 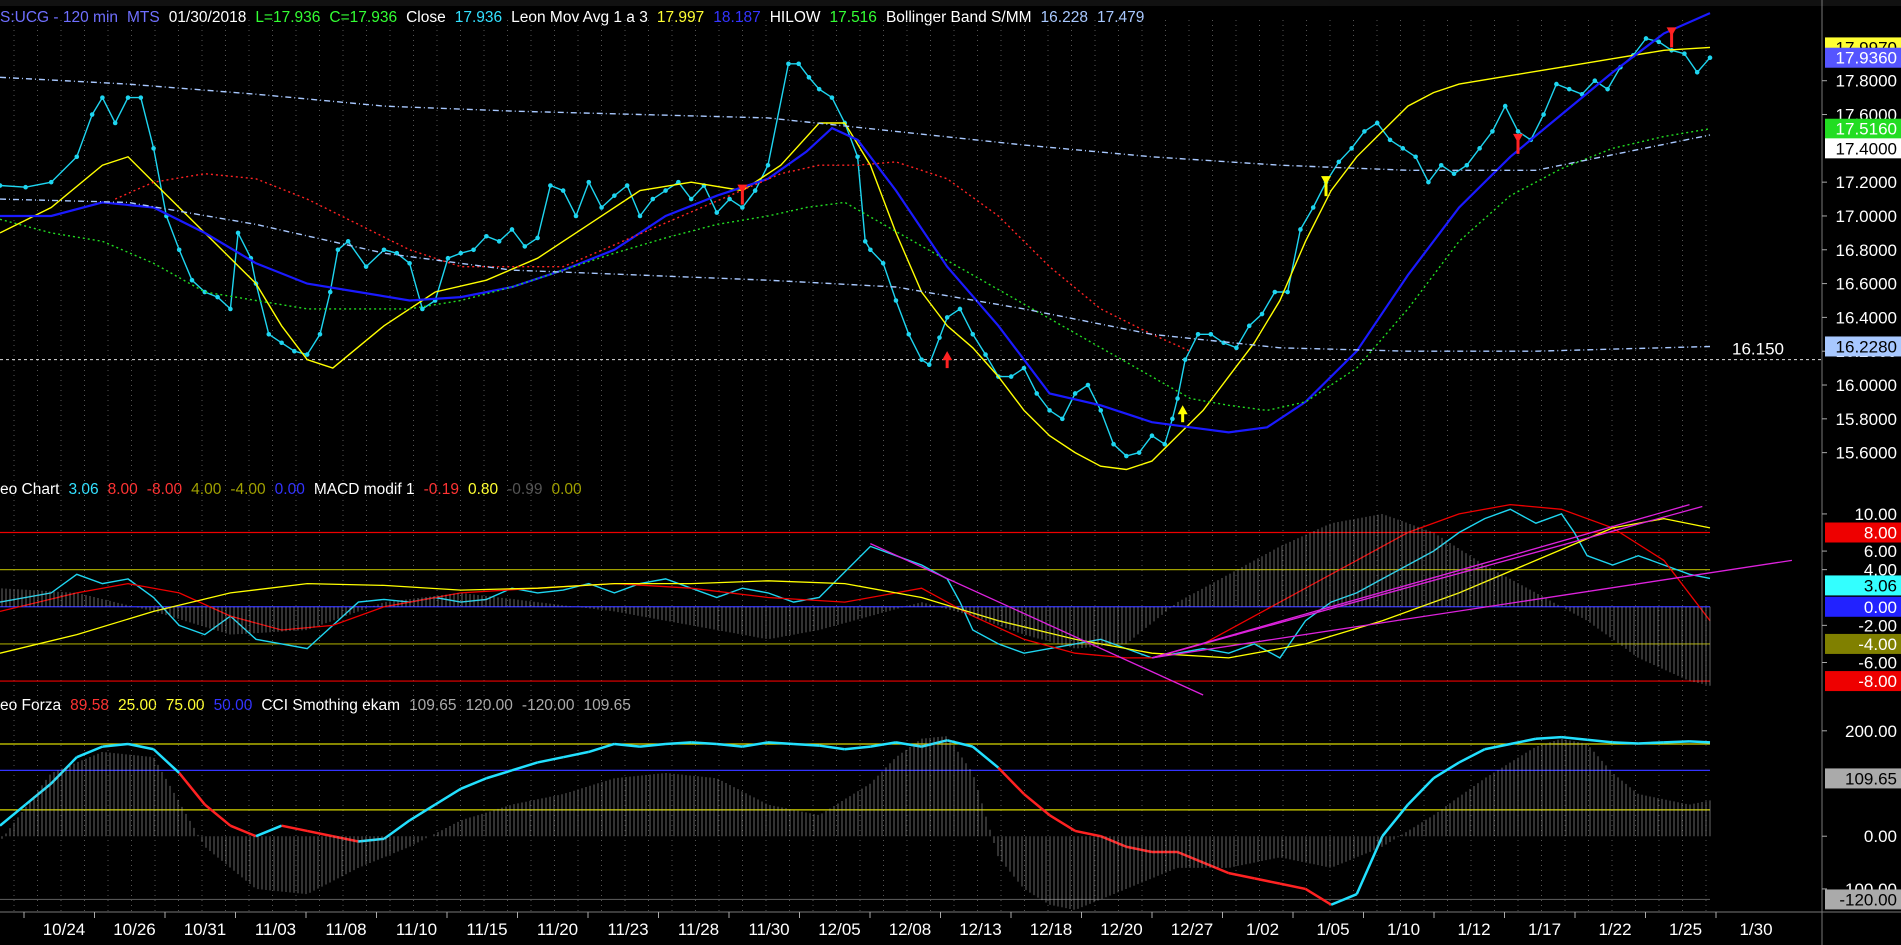 What do you see at coordinates (1685, 929) in the screenshot?
I see `x-tick-label: 1/25` at bounding box center [1685, 929].